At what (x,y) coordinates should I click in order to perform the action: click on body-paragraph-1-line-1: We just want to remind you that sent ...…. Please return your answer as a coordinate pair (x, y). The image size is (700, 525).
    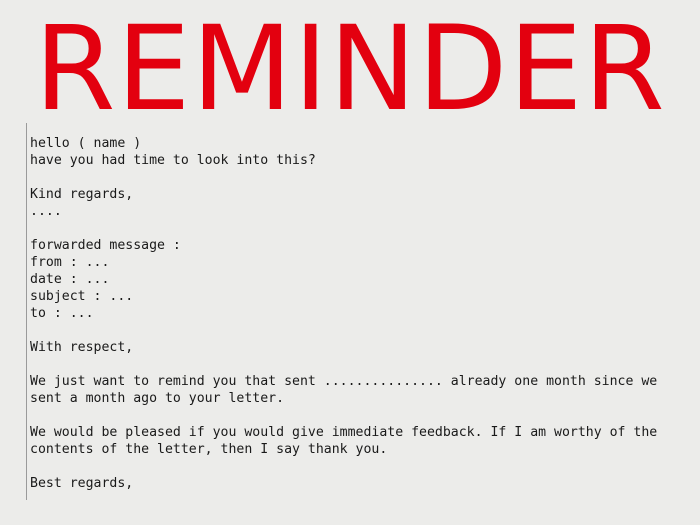
    Looking at the image, I should click on (344, 381).